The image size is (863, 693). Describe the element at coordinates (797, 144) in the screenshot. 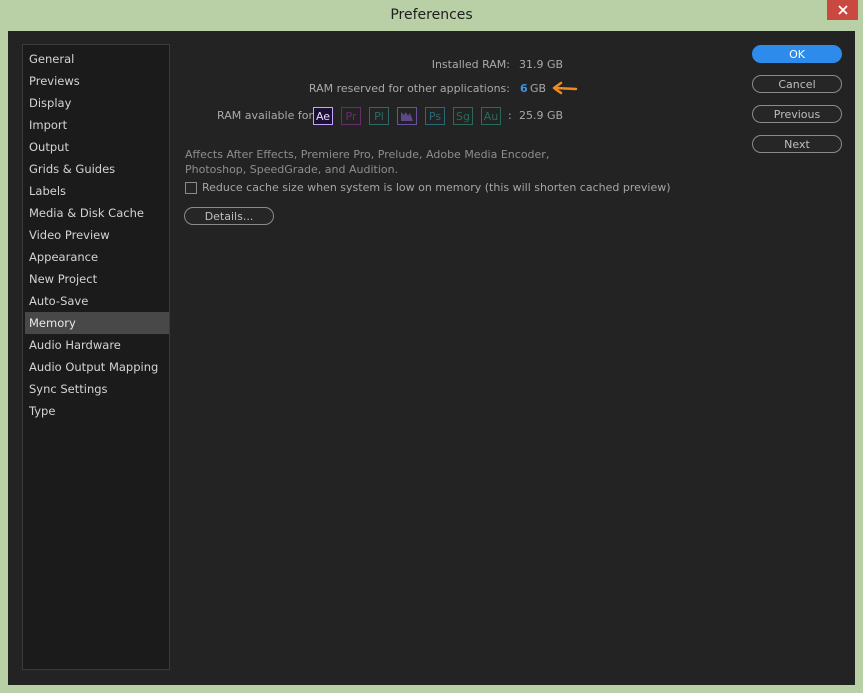

I see `next-button: Next` at that location.